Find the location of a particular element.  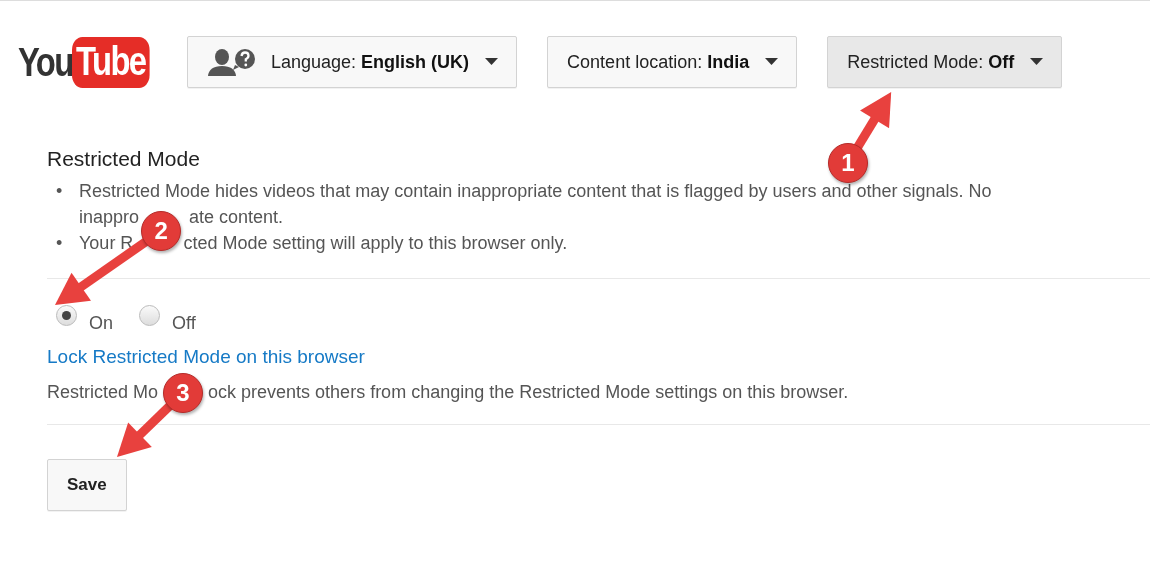

bullet-text: ate content. is located at coordinates (236, 217).